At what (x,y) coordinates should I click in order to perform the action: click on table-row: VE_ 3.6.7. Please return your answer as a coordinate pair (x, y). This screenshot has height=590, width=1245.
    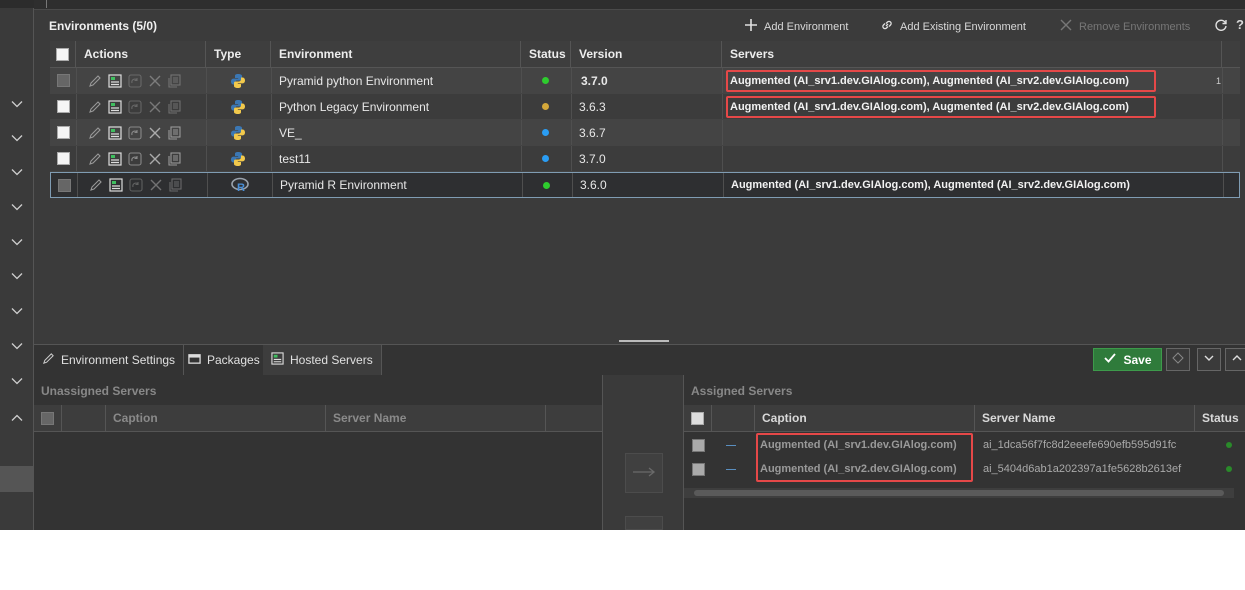
    Looking at the image, I should click on (645, 133).